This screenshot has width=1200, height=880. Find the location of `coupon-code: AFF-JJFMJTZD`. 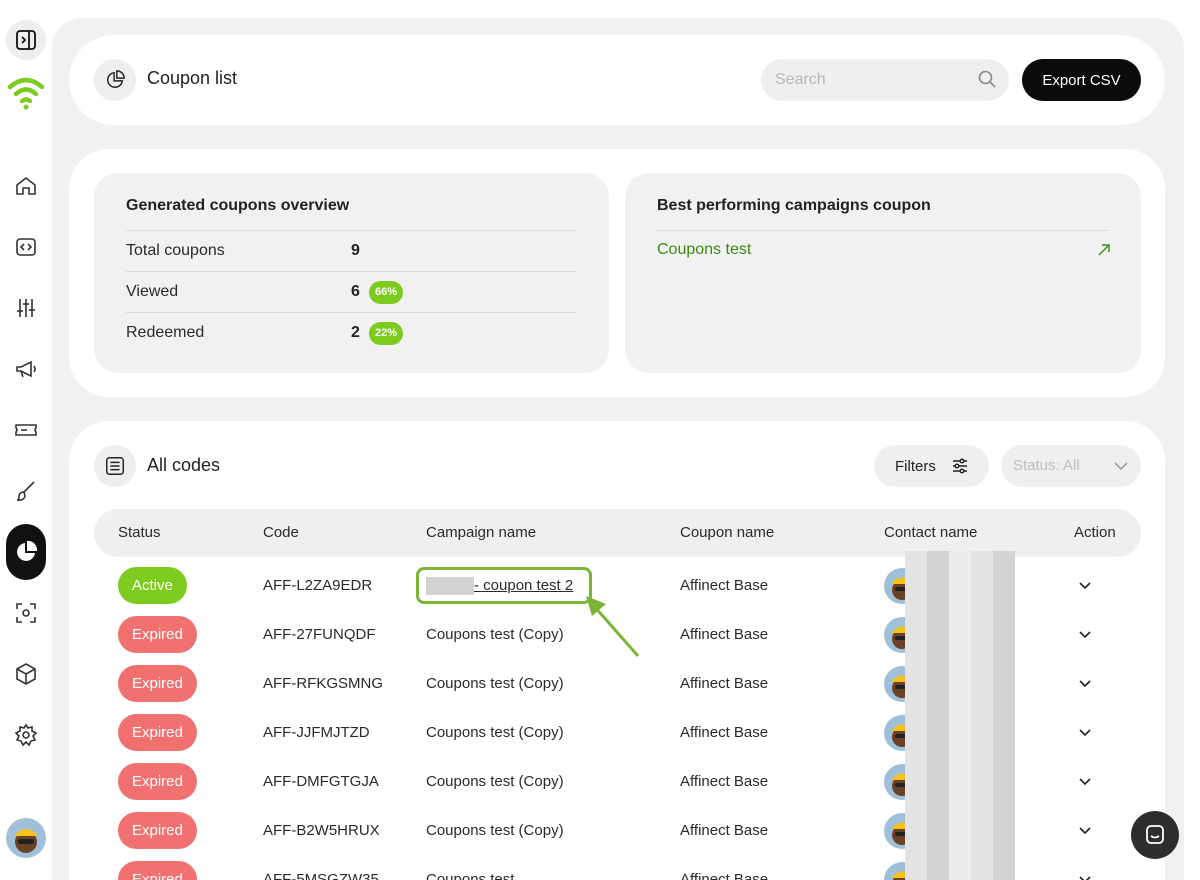

coupon-code: AFF-JJFMJTZD is located at coordinates (316, 732).